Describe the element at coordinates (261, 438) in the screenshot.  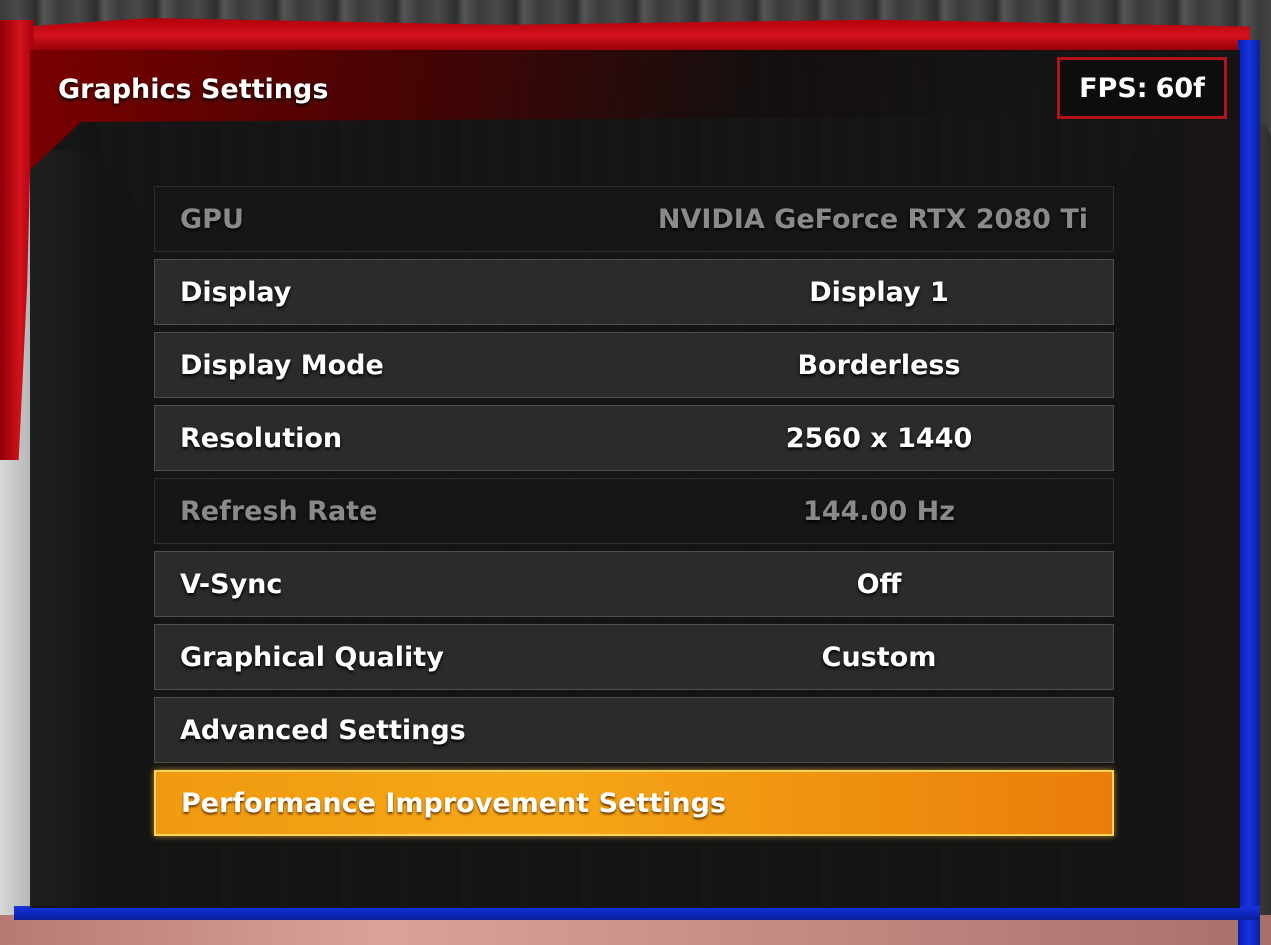
I see `setting-label: Resolution` at that location.